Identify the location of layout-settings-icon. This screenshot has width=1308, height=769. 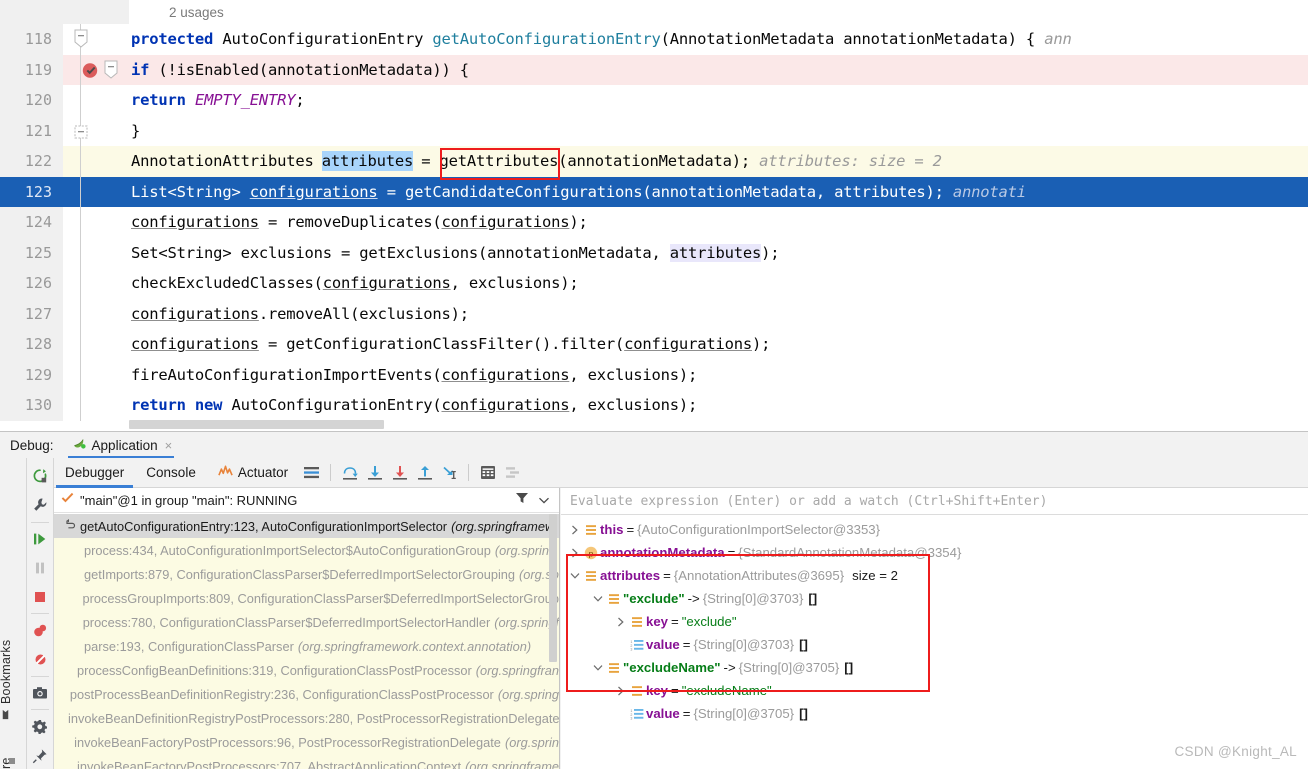
(311, 473).